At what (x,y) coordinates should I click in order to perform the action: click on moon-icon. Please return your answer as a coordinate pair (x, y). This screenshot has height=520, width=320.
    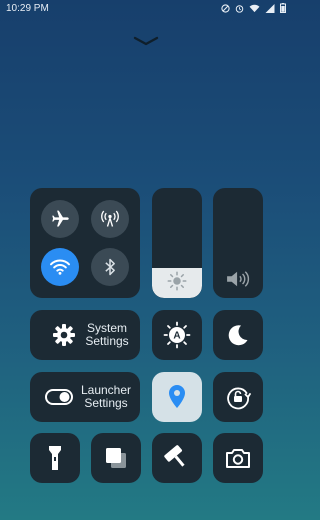
    Looking at the image, I should click on (238, 335).